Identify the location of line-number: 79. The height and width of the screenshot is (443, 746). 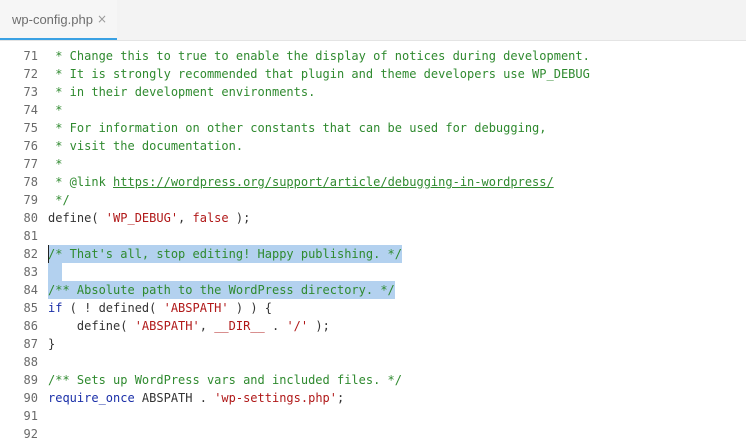
(30, 200).